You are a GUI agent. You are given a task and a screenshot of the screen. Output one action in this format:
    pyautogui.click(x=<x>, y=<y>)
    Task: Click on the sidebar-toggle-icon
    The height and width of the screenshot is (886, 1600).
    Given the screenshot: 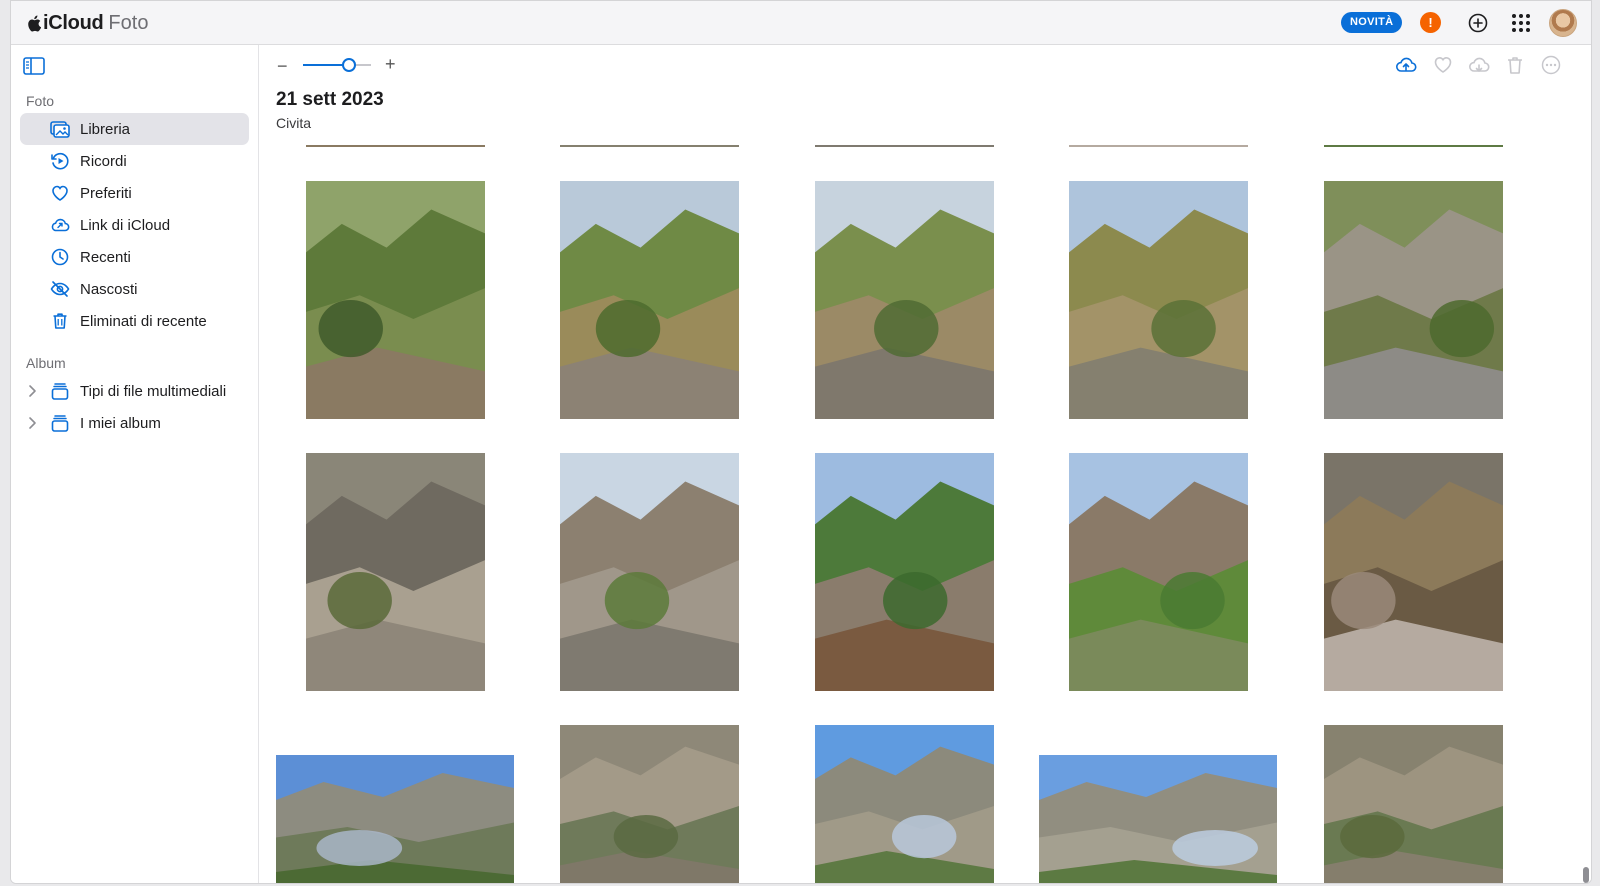 What is the action you would take?
    pyautogui.click(x=34, y=66)
    